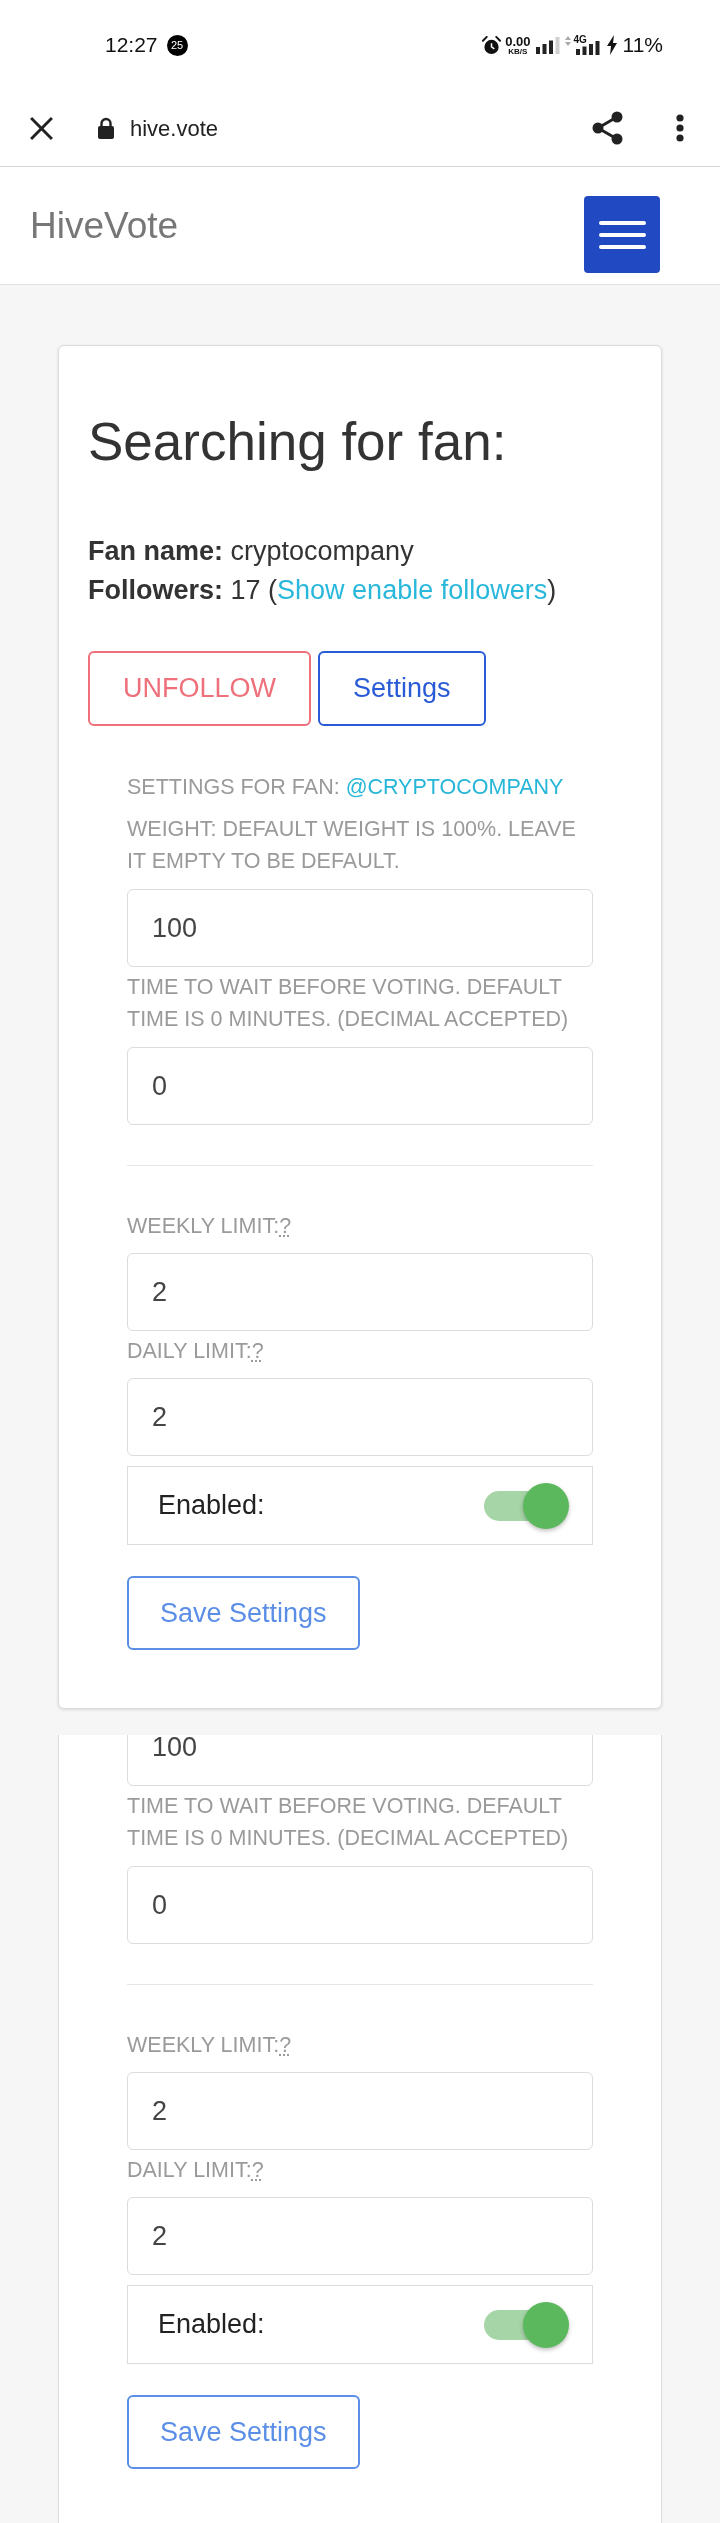  What do you see at coordinates (298, 442) in the screenshot?
I see `page-title: Searching for fan:` at bounding box center [298, 442].